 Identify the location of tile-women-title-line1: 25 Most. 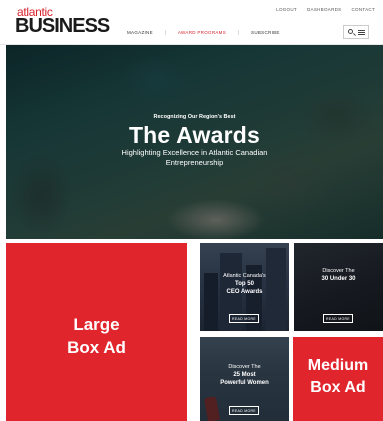
(244, 375).